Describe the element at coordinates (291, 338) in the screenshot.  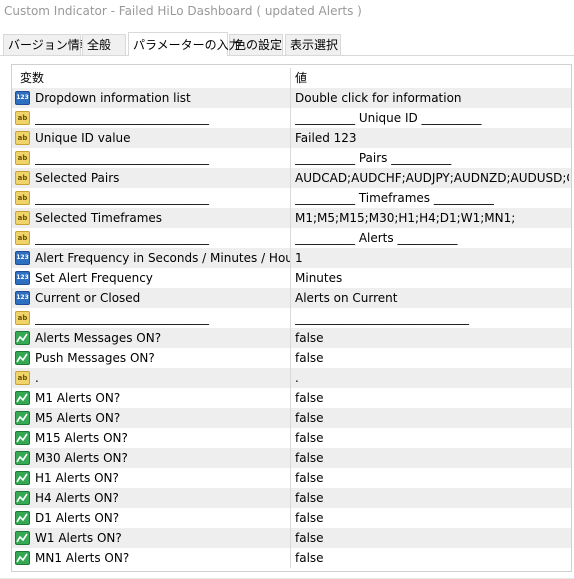
I see `table-row: Alerts Messages ON? false` at that location.